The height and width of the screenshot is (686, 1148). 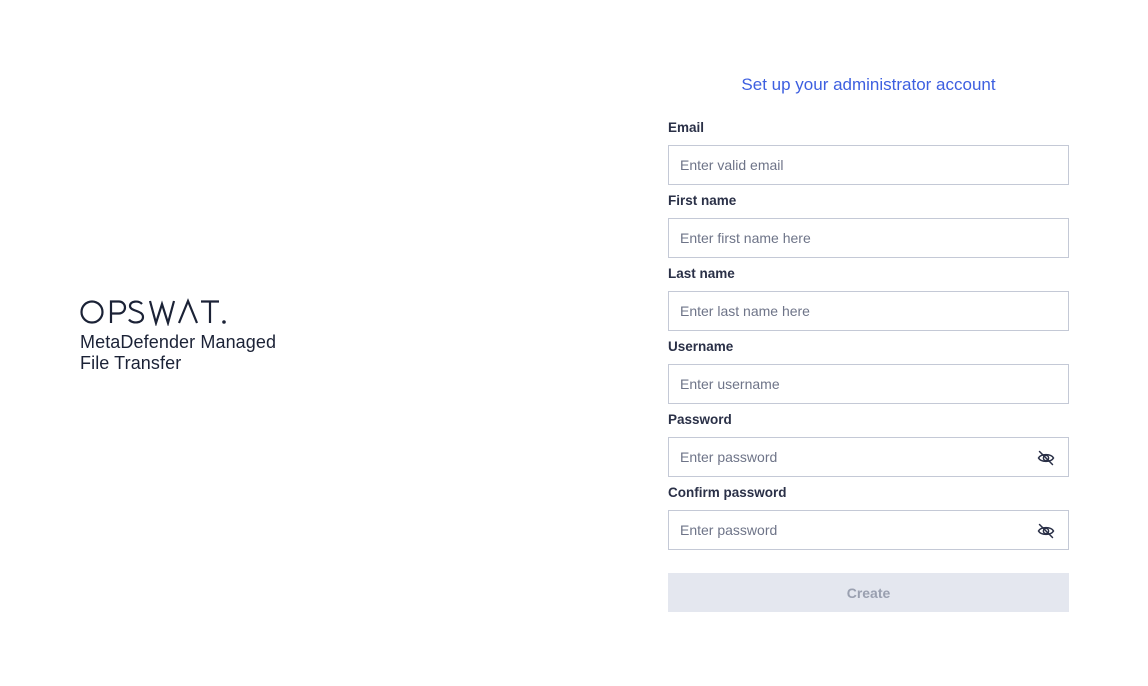 I want to click on last-name-input, so click(x=868, y=311).